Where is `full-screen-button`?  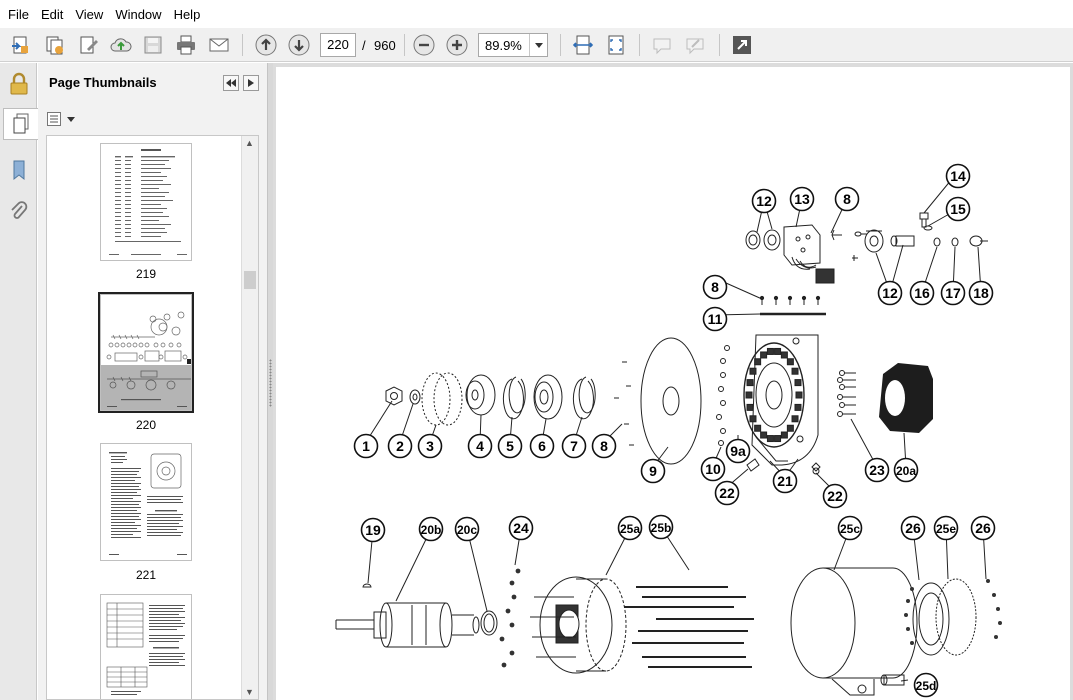 full-screen-button is located at coordinates (742, 45).